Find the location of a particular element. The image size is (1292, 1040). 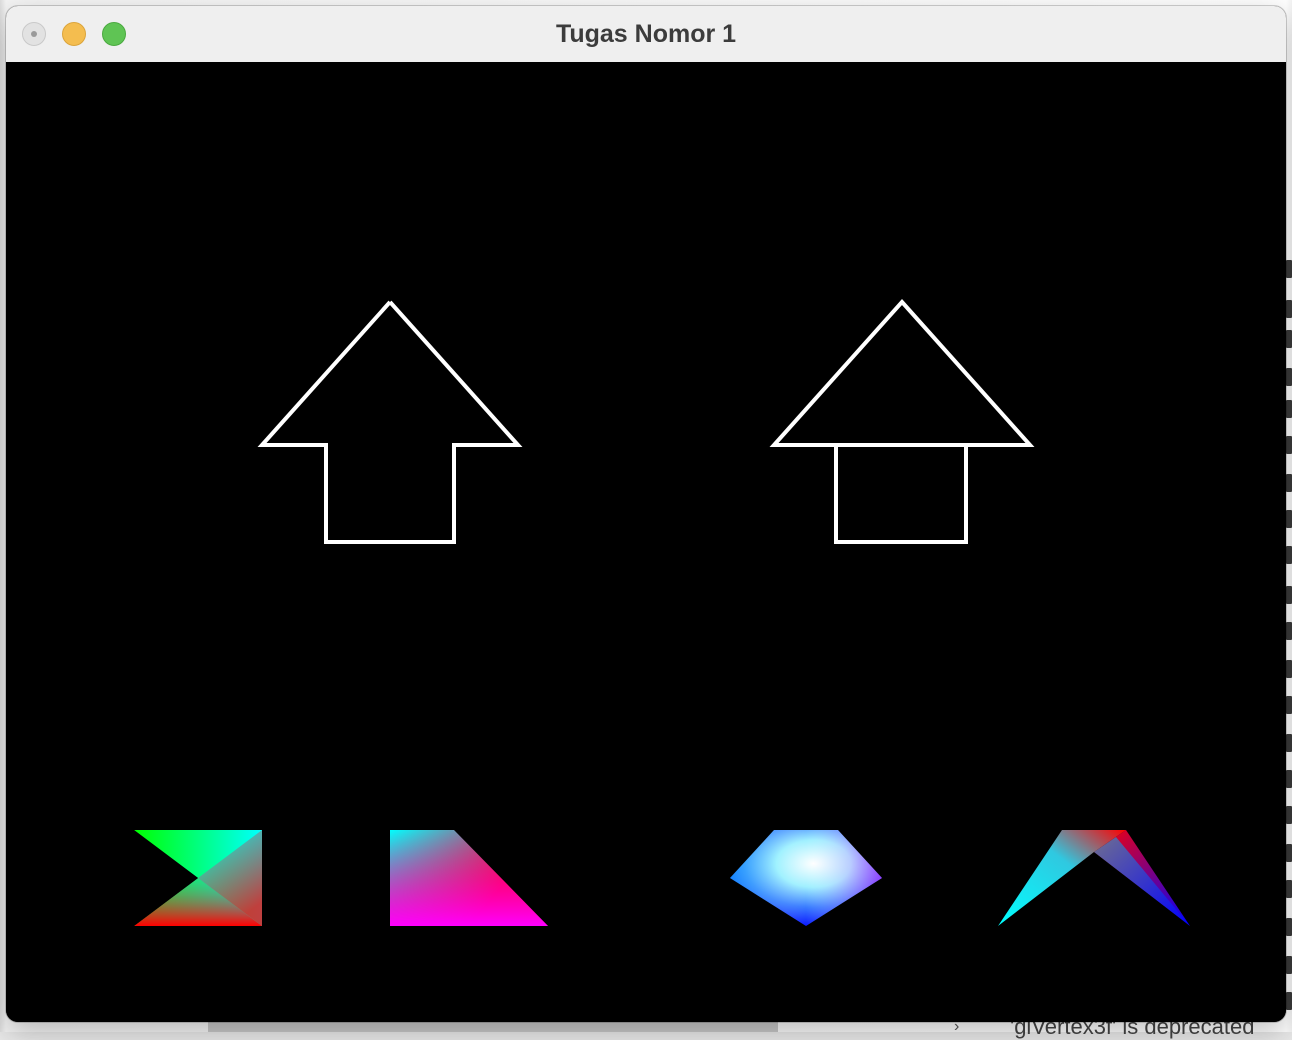

title-bar: Tugas Nomor 1 is located at coordinates (646, 34).